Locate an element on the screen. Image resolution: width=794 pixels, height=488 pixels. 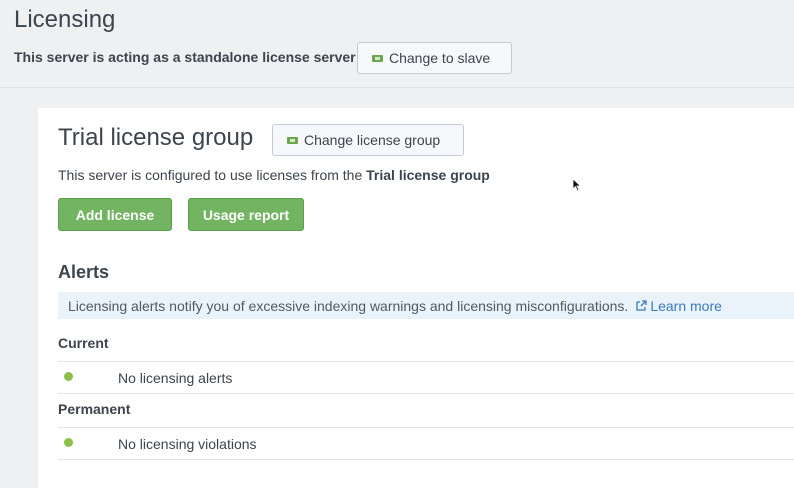
alerts-heading: Alerts is located at coordinates (84, 272).